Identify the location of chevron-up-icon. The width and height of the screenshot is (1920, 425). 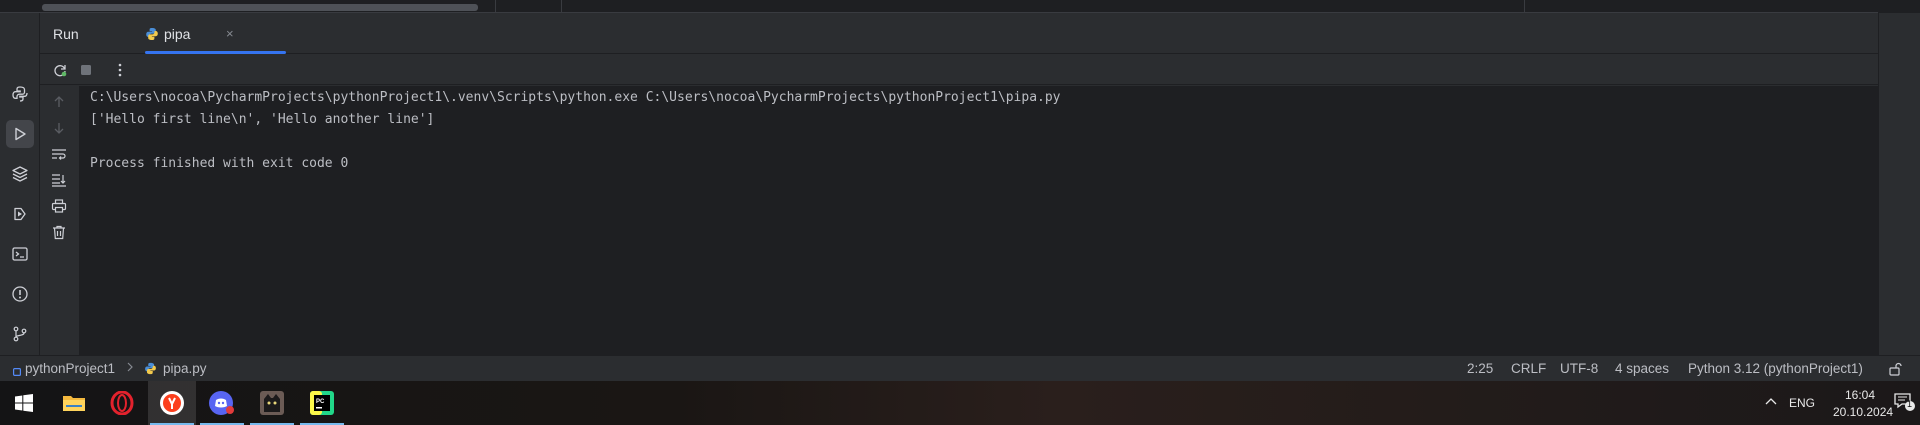
(1771, 402).